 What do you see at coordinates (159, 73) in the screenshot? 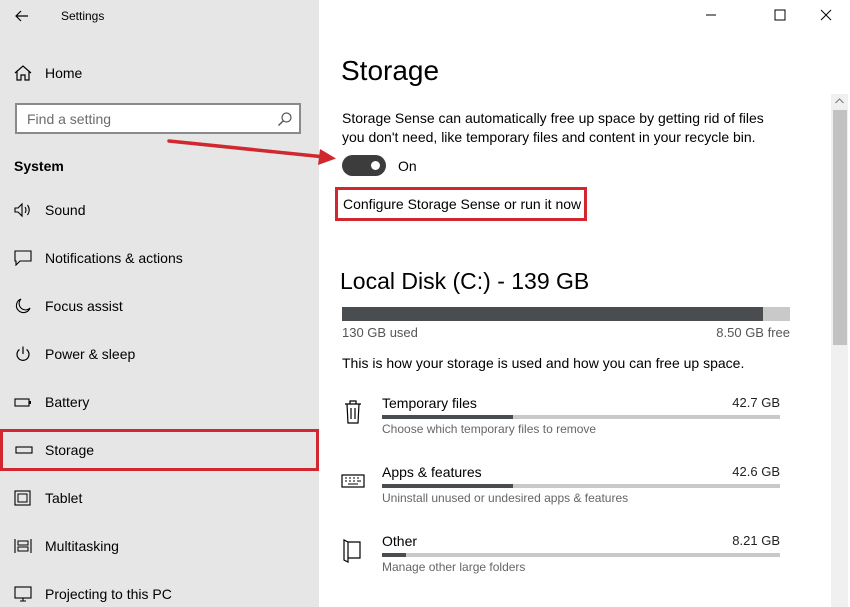
I see `sidebar-item-home: Home` at bounding box center [159, 73].